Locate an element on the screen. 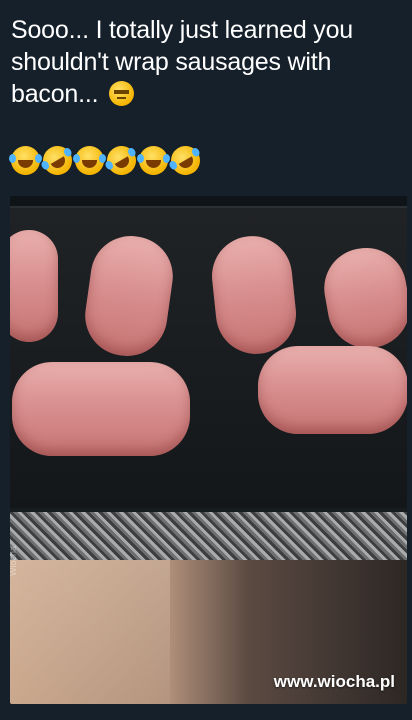 The width and height of the screenshot is (412, 720). emoji-row is located at coordinates (107, 160).